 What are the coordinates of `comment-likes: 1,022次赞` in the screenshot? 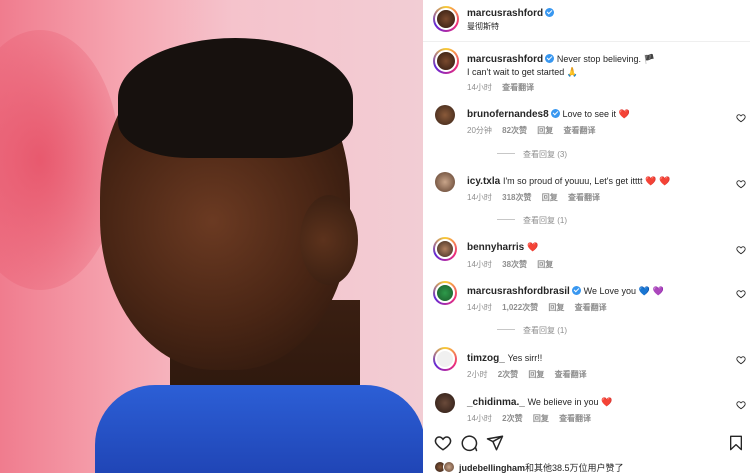 It's located at (520, 307).